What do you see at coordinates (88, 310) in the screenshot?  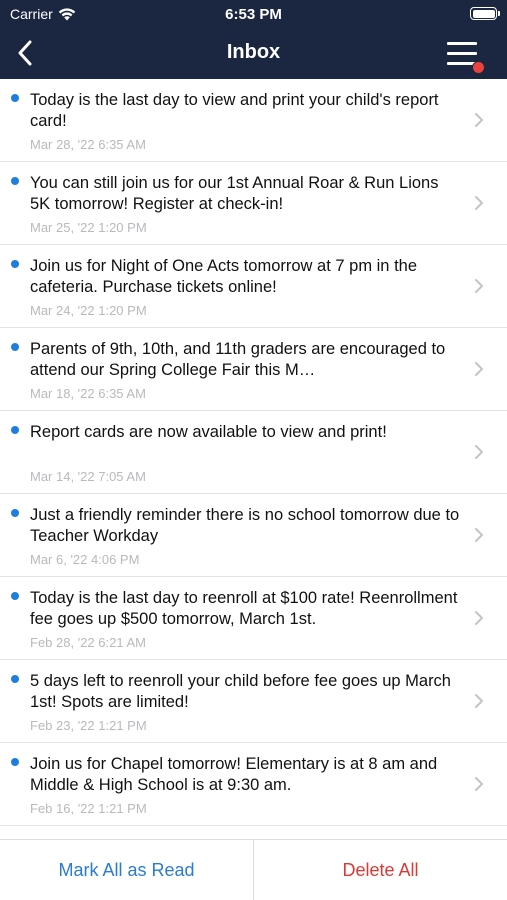 I see `message-date: Mar 24, '22 1:20 PM` at bounding box center [88, 310].